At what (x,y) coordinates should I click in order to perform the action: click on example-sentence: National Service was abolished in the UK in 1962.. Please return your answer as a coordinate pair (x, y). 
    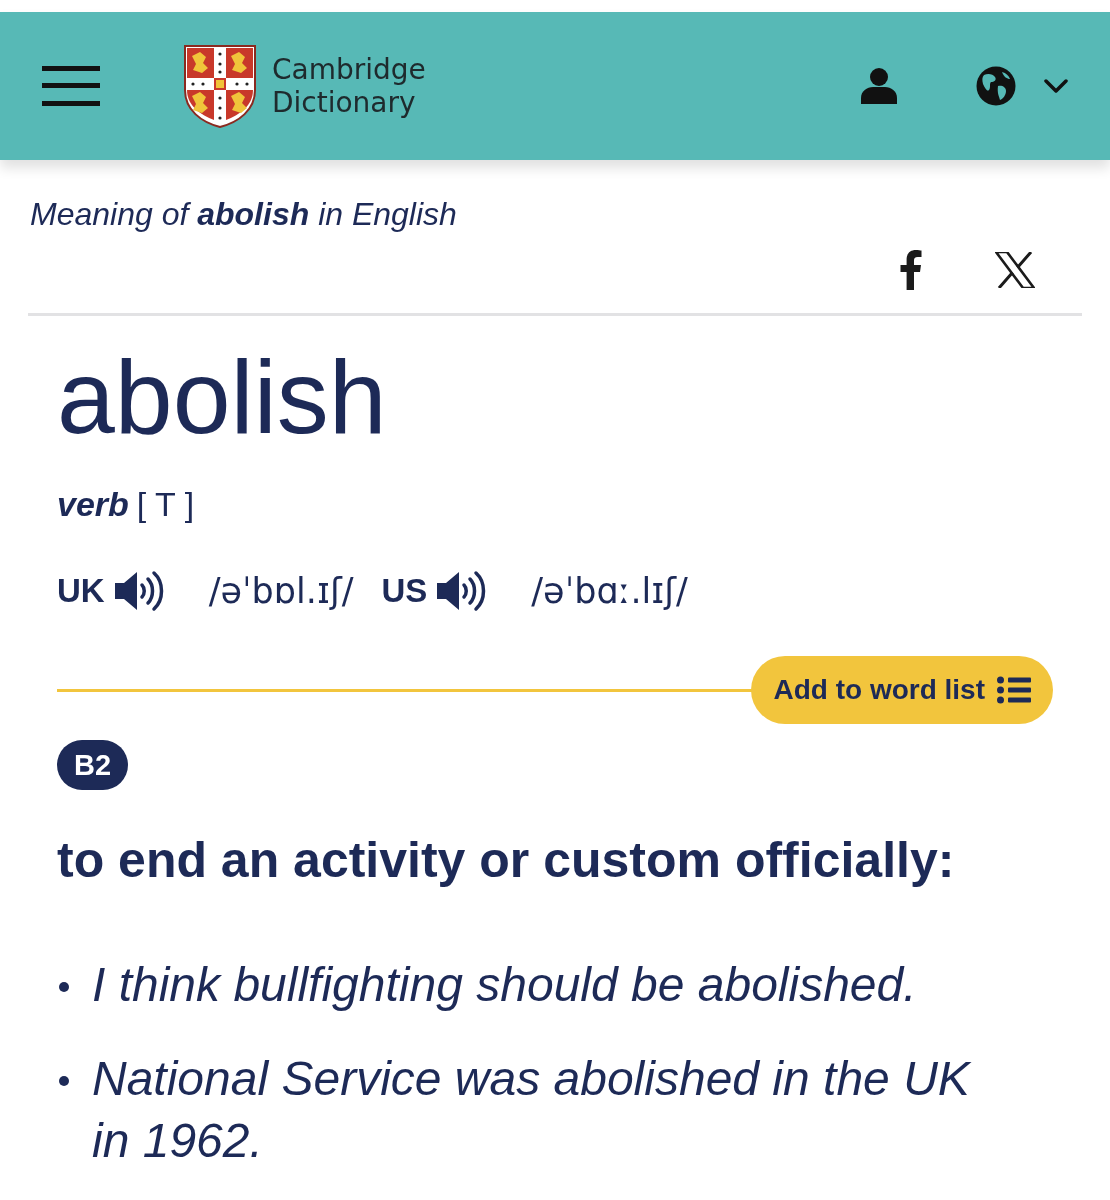
    Looking at the image, I should click on (532, 1110).